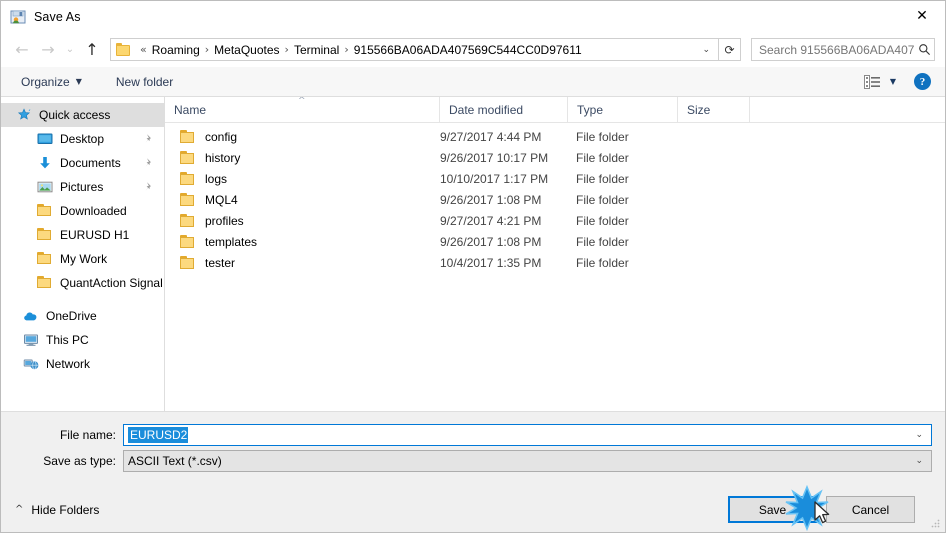  Describe the element at coordinates (70, 50) in the screenshot. I see `recent-locations-button: ⌄` at that location.